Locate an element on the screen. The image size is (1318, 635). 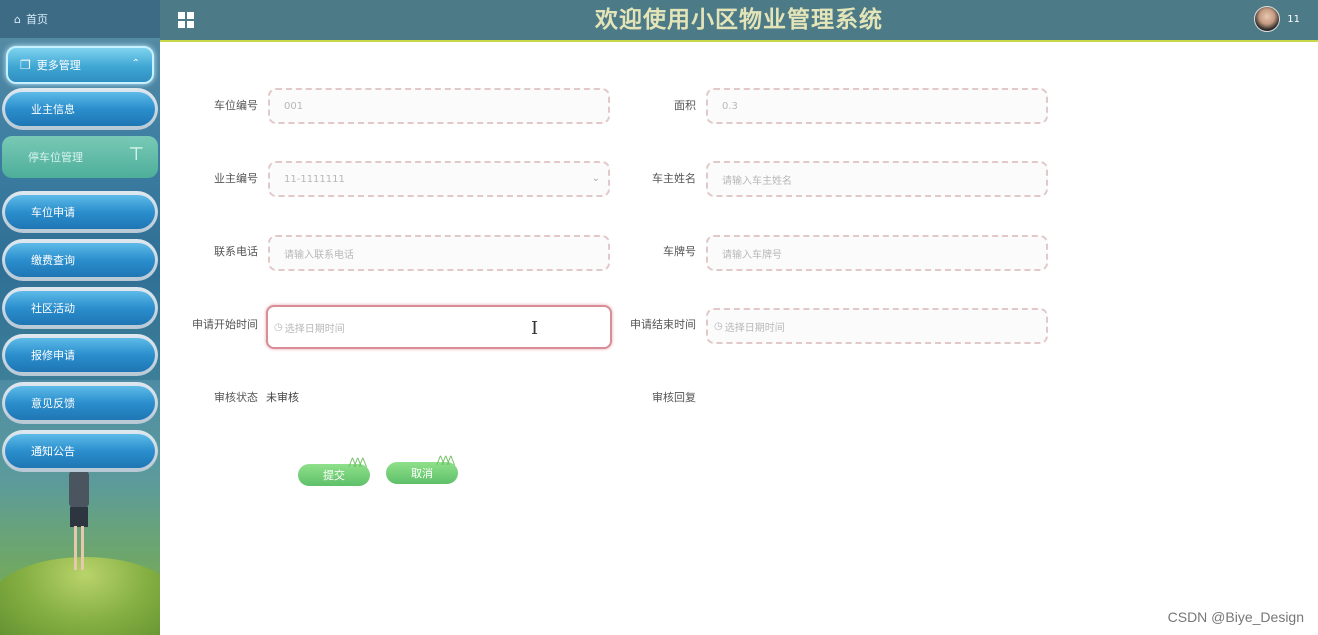
parking-no-value: 001 is located at coordinates (294, 106).